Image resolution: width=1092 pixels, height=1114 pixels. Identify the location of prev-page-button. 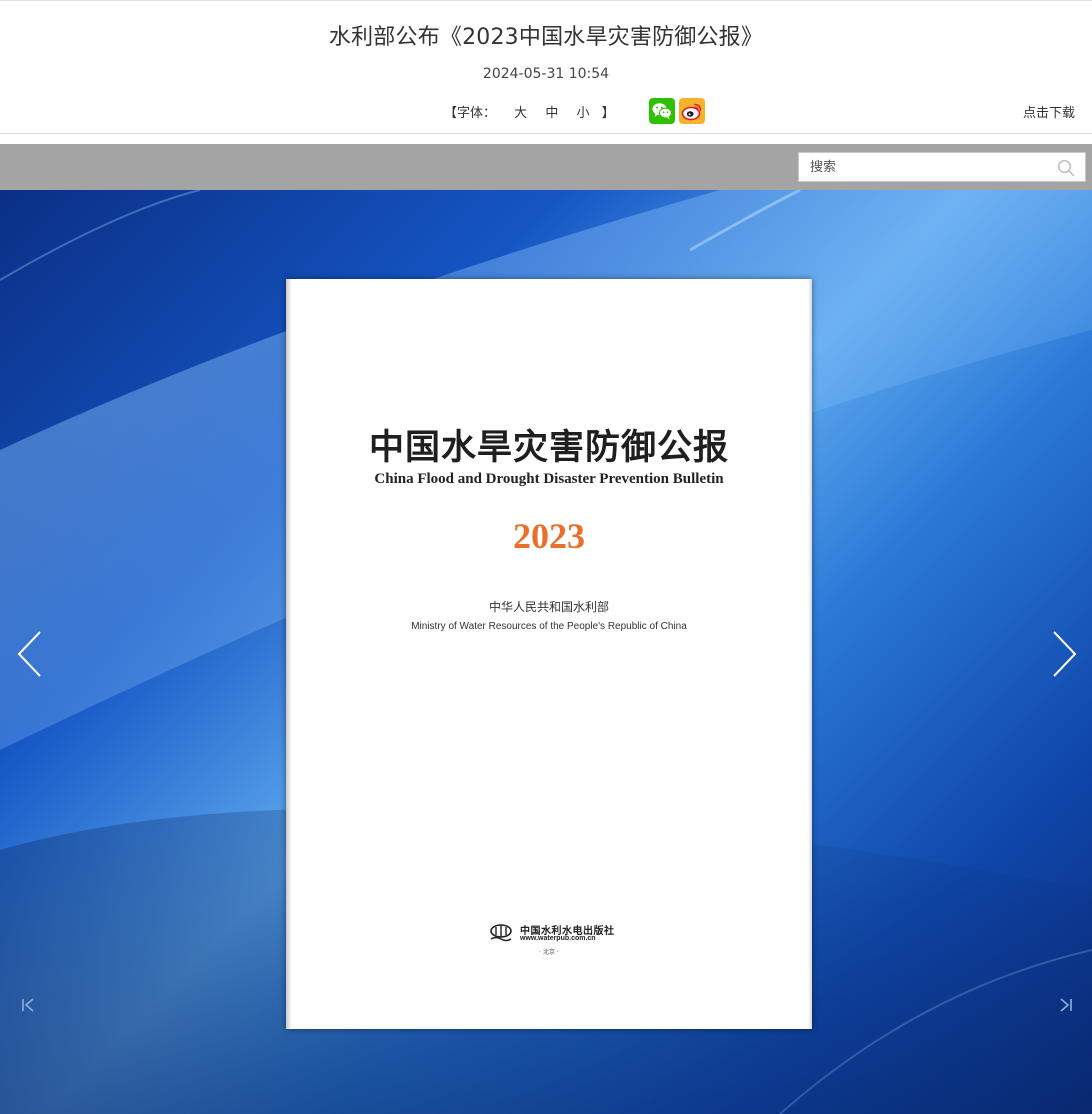
(30, 654).